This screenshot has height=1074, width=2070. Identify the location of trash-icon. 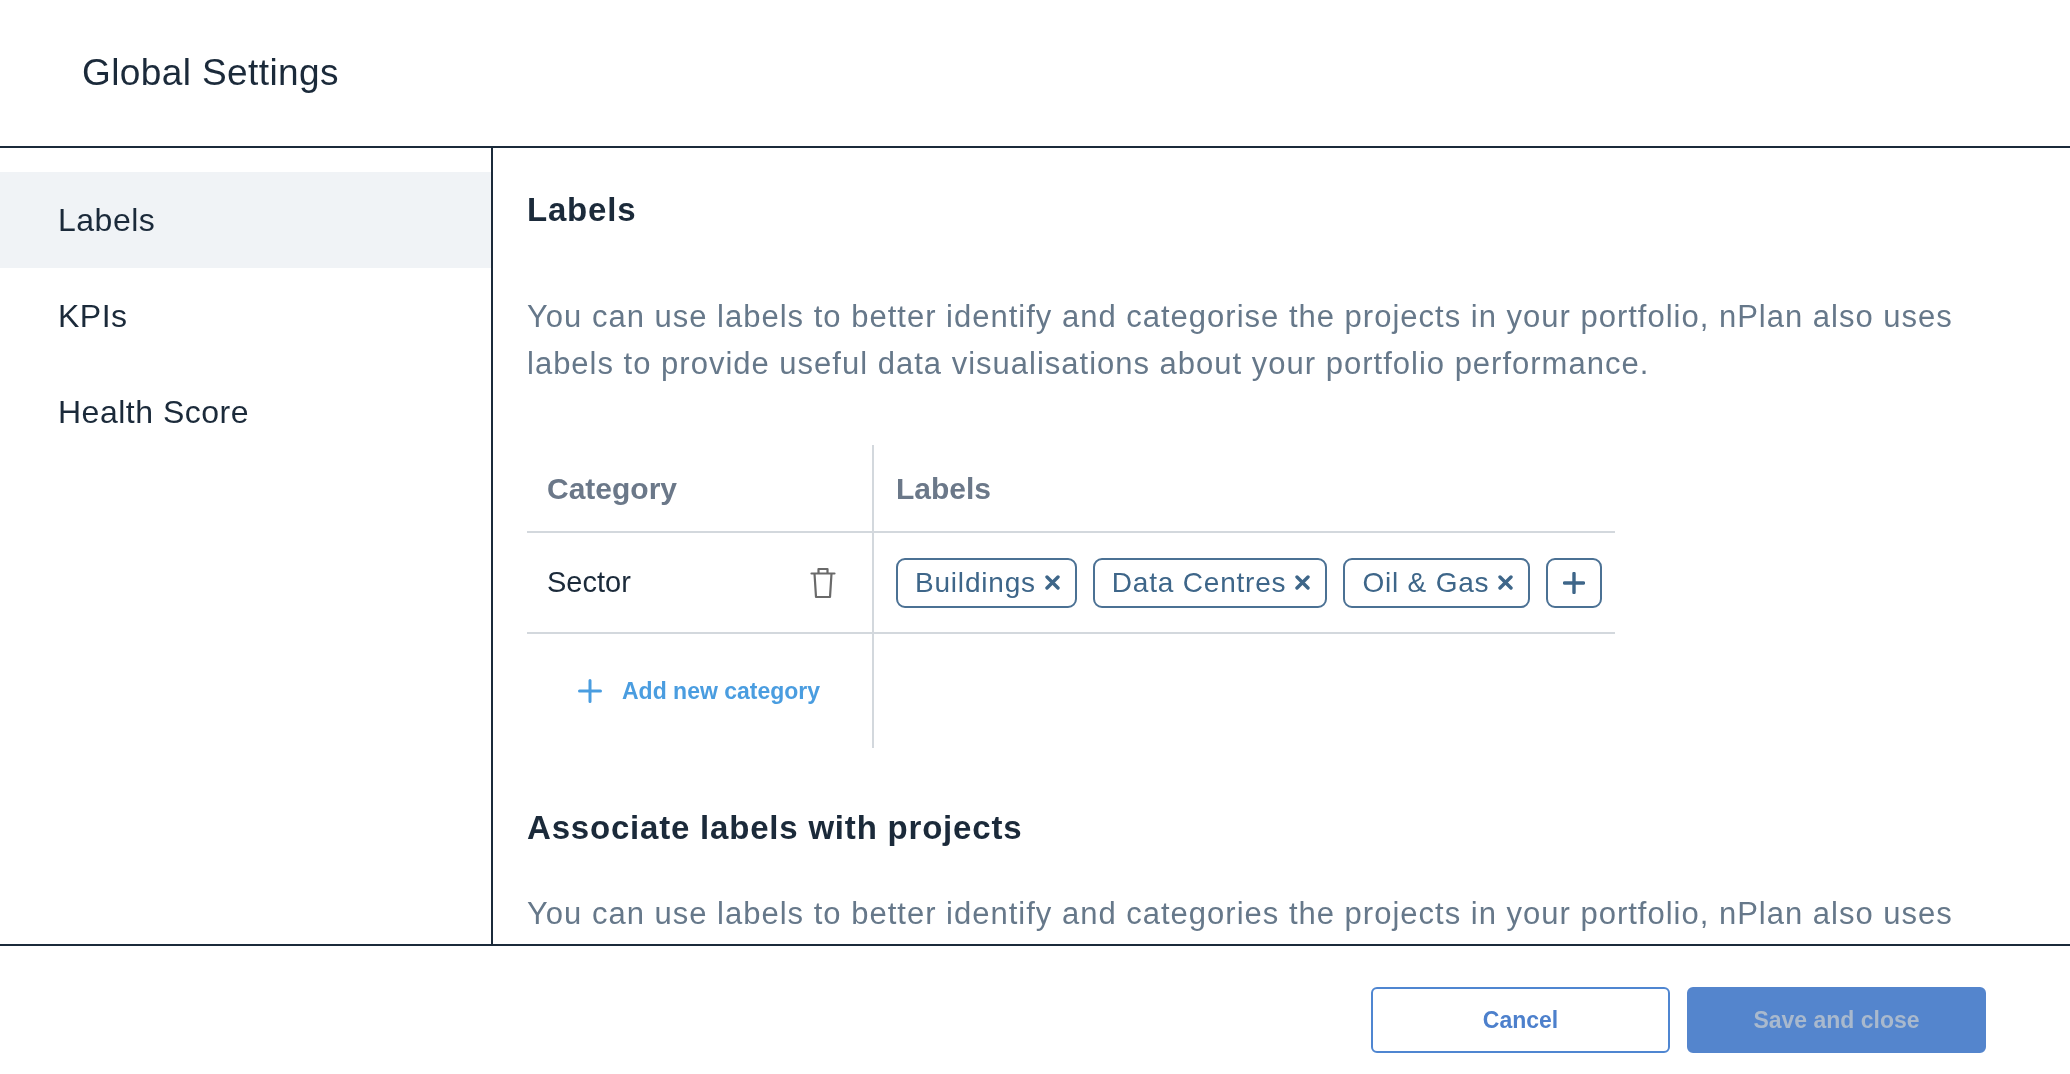
(823, 582).